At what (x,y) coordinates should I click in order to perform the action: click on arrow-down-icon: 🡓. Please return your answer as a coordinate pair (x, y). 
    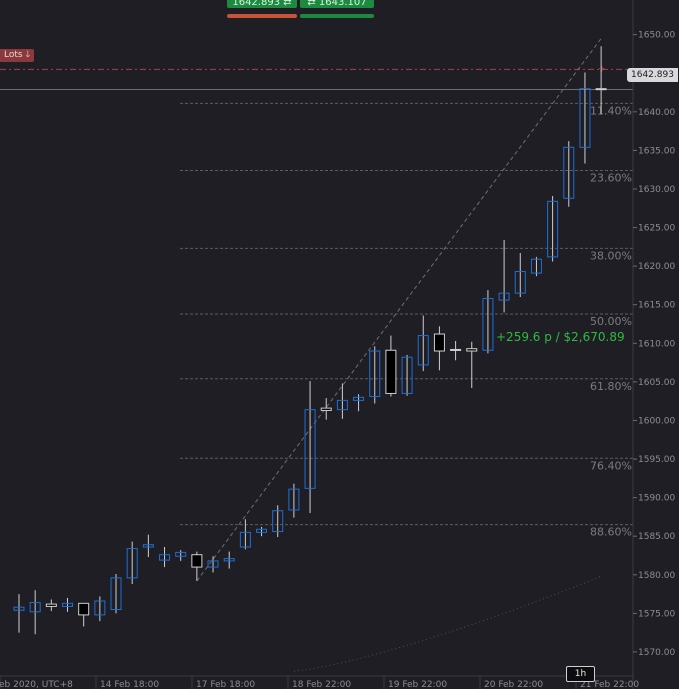
    Looking at the image, I should click on (28, 55).